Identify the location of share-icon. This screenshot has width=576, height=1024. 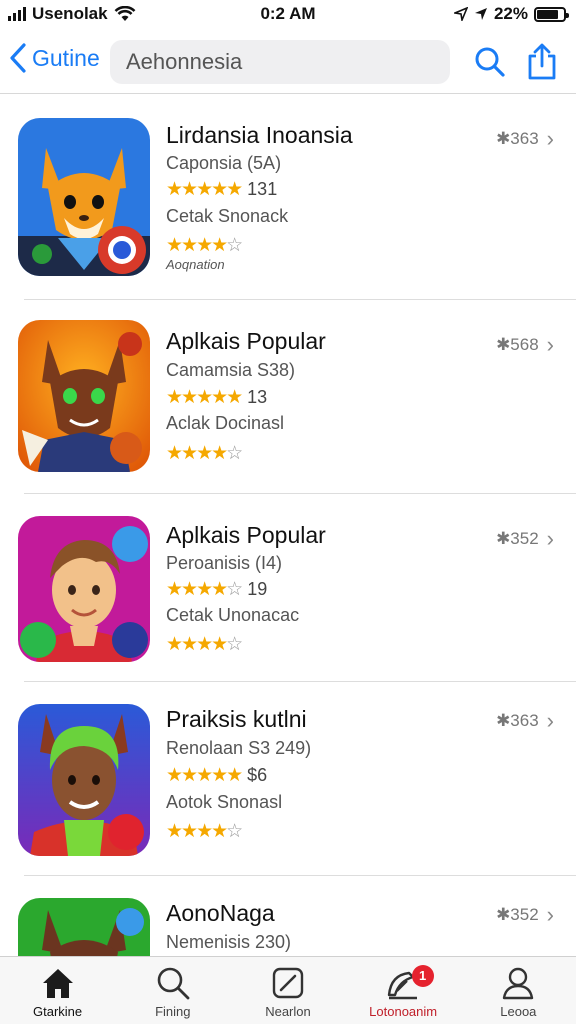
(542, 62).